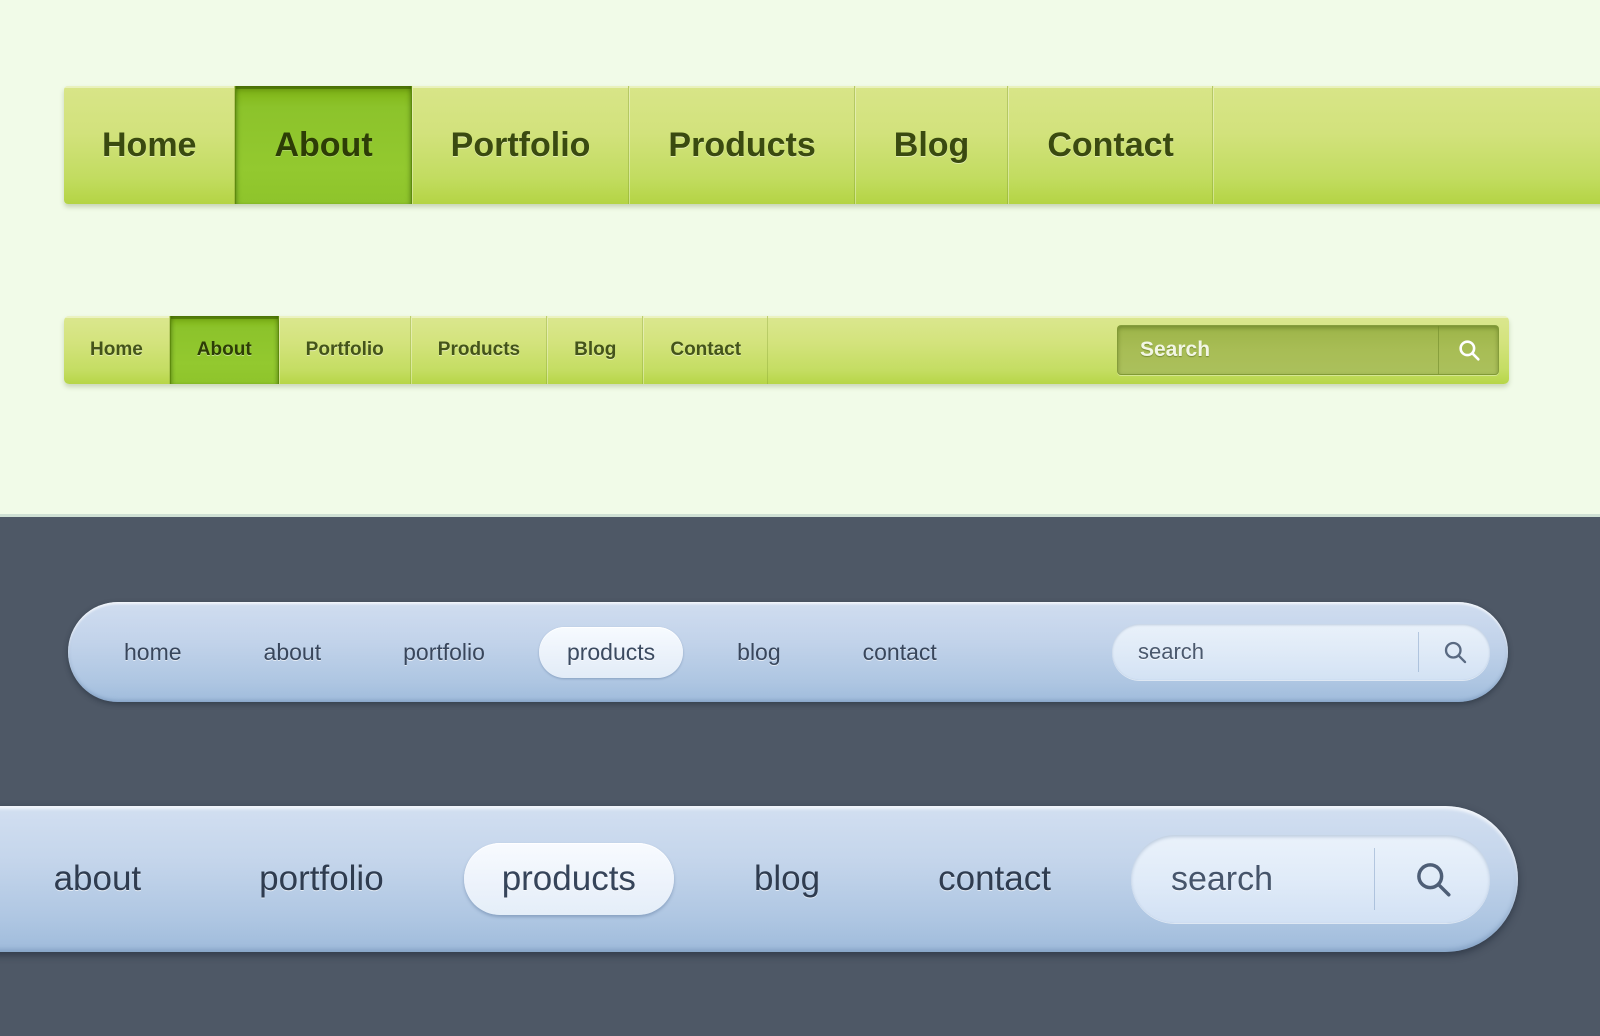 The image size is (1600, 1036). I want to click on green-small-search-input: Search, so click(1278, 350).